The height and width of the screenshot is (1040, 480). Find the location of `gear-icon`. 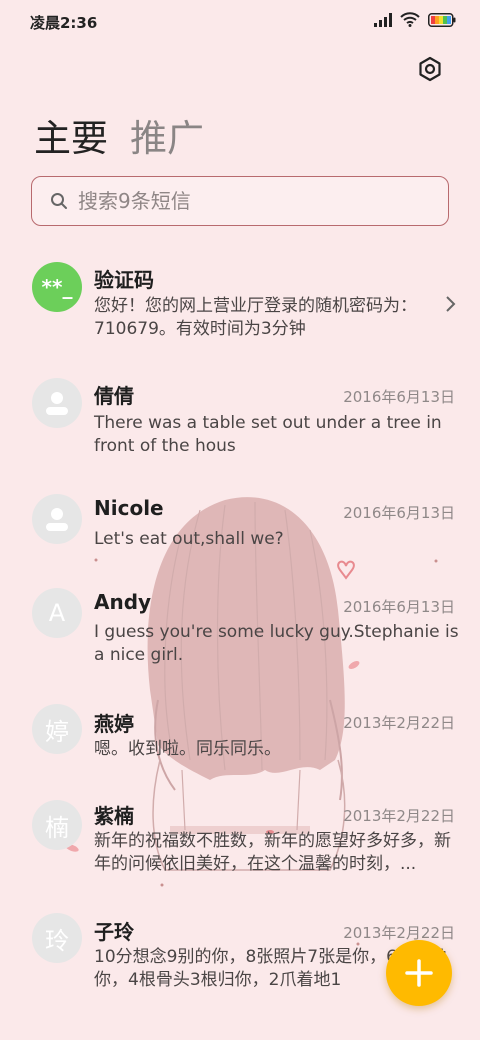

gear-icon is located at coordinates (430, 69).